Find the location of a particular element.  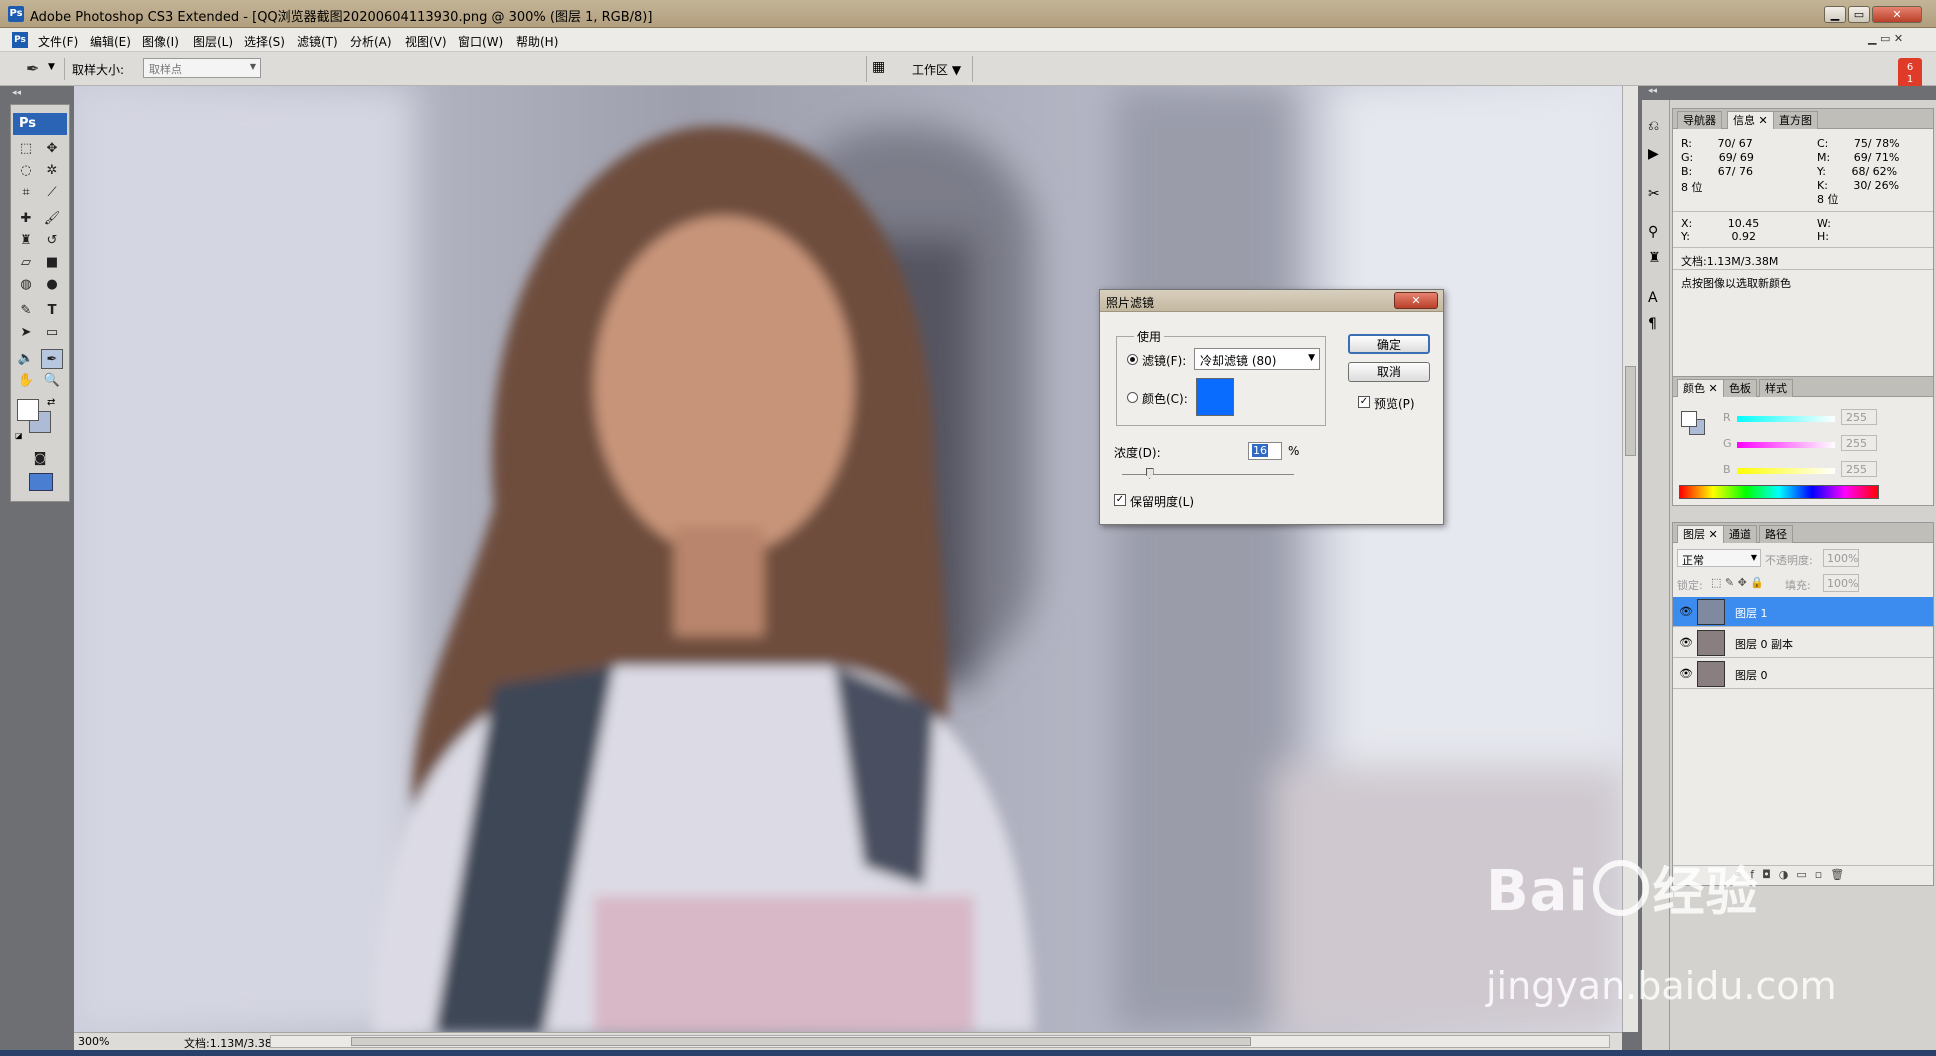

blend-mode-select: 正常 ▼ is located at coordinates (1719, 558).